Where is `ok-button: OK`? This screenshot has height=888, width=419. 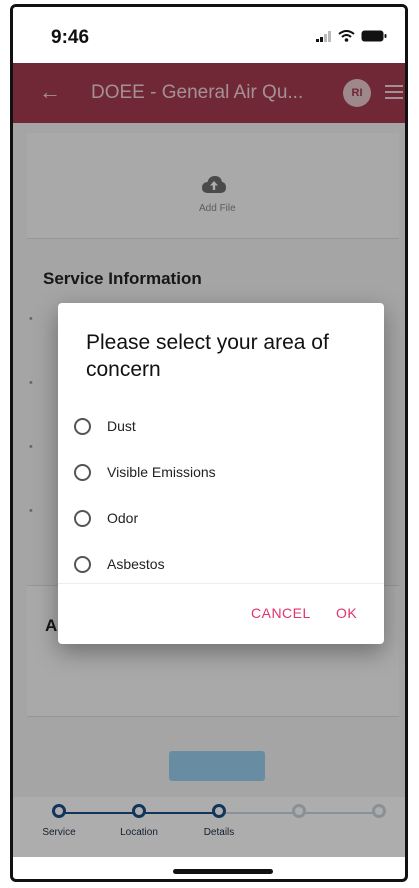 ok-button: OK is located at coordinates (346, 613).